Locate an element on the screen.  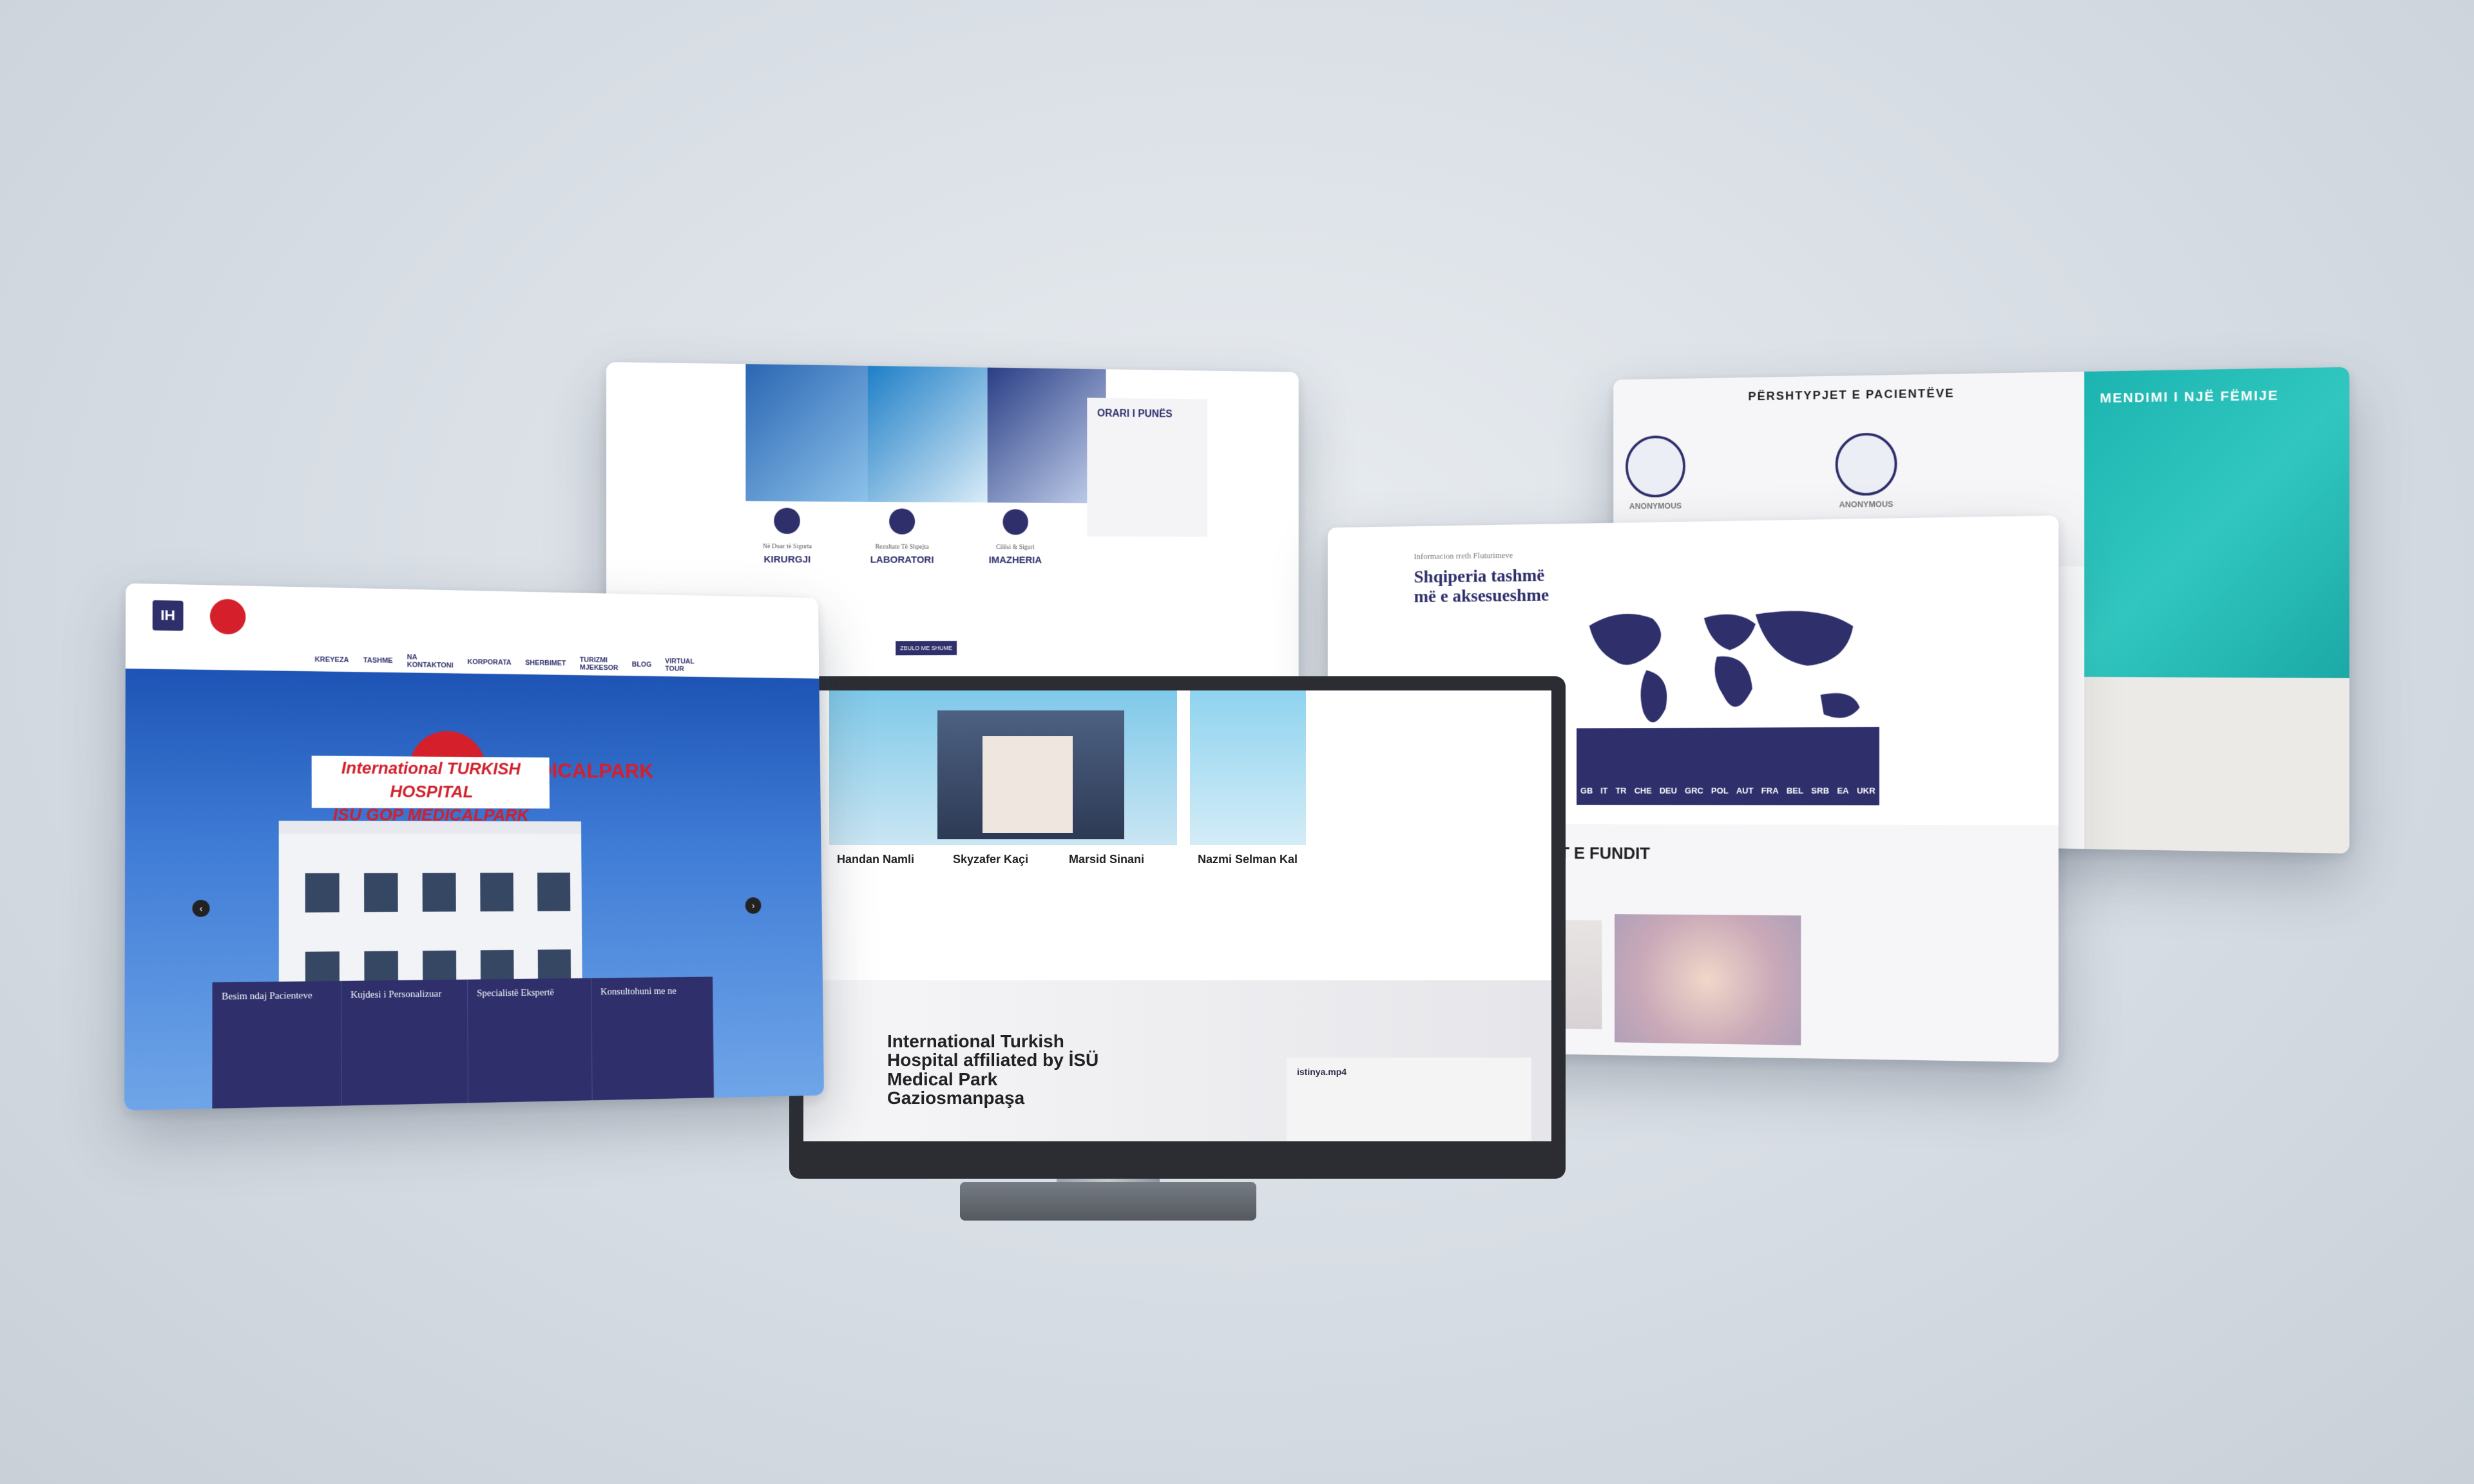
lab-photo is located at coordinates (927, 434).